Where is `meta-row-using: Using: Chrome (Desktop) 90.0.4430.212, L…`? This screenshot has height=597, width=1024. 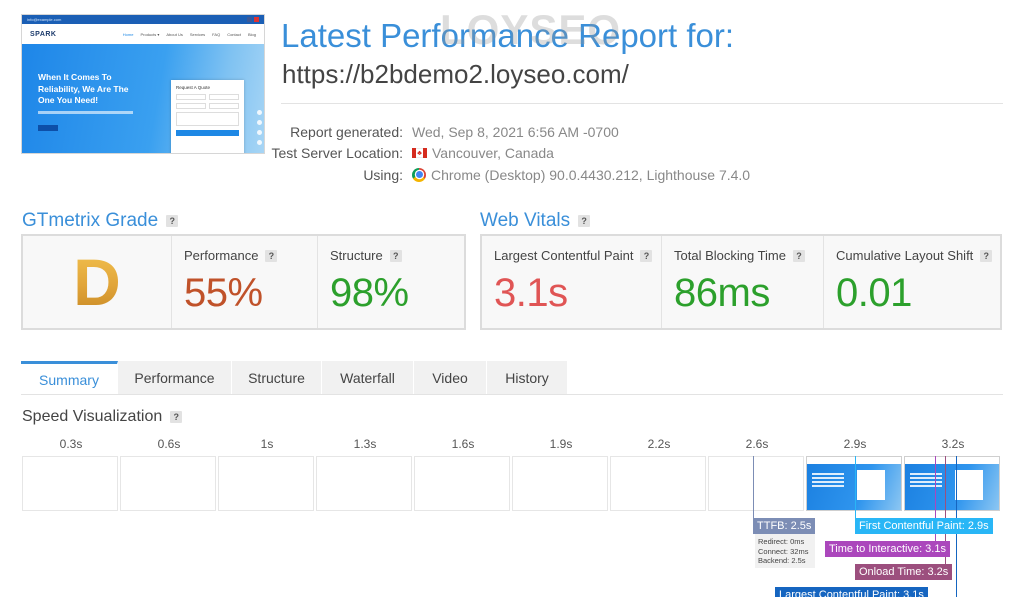 meta-row-using: Using: Chrome (Desktop) 90.0.4430.212, L… is located at coordinates (520, 175).